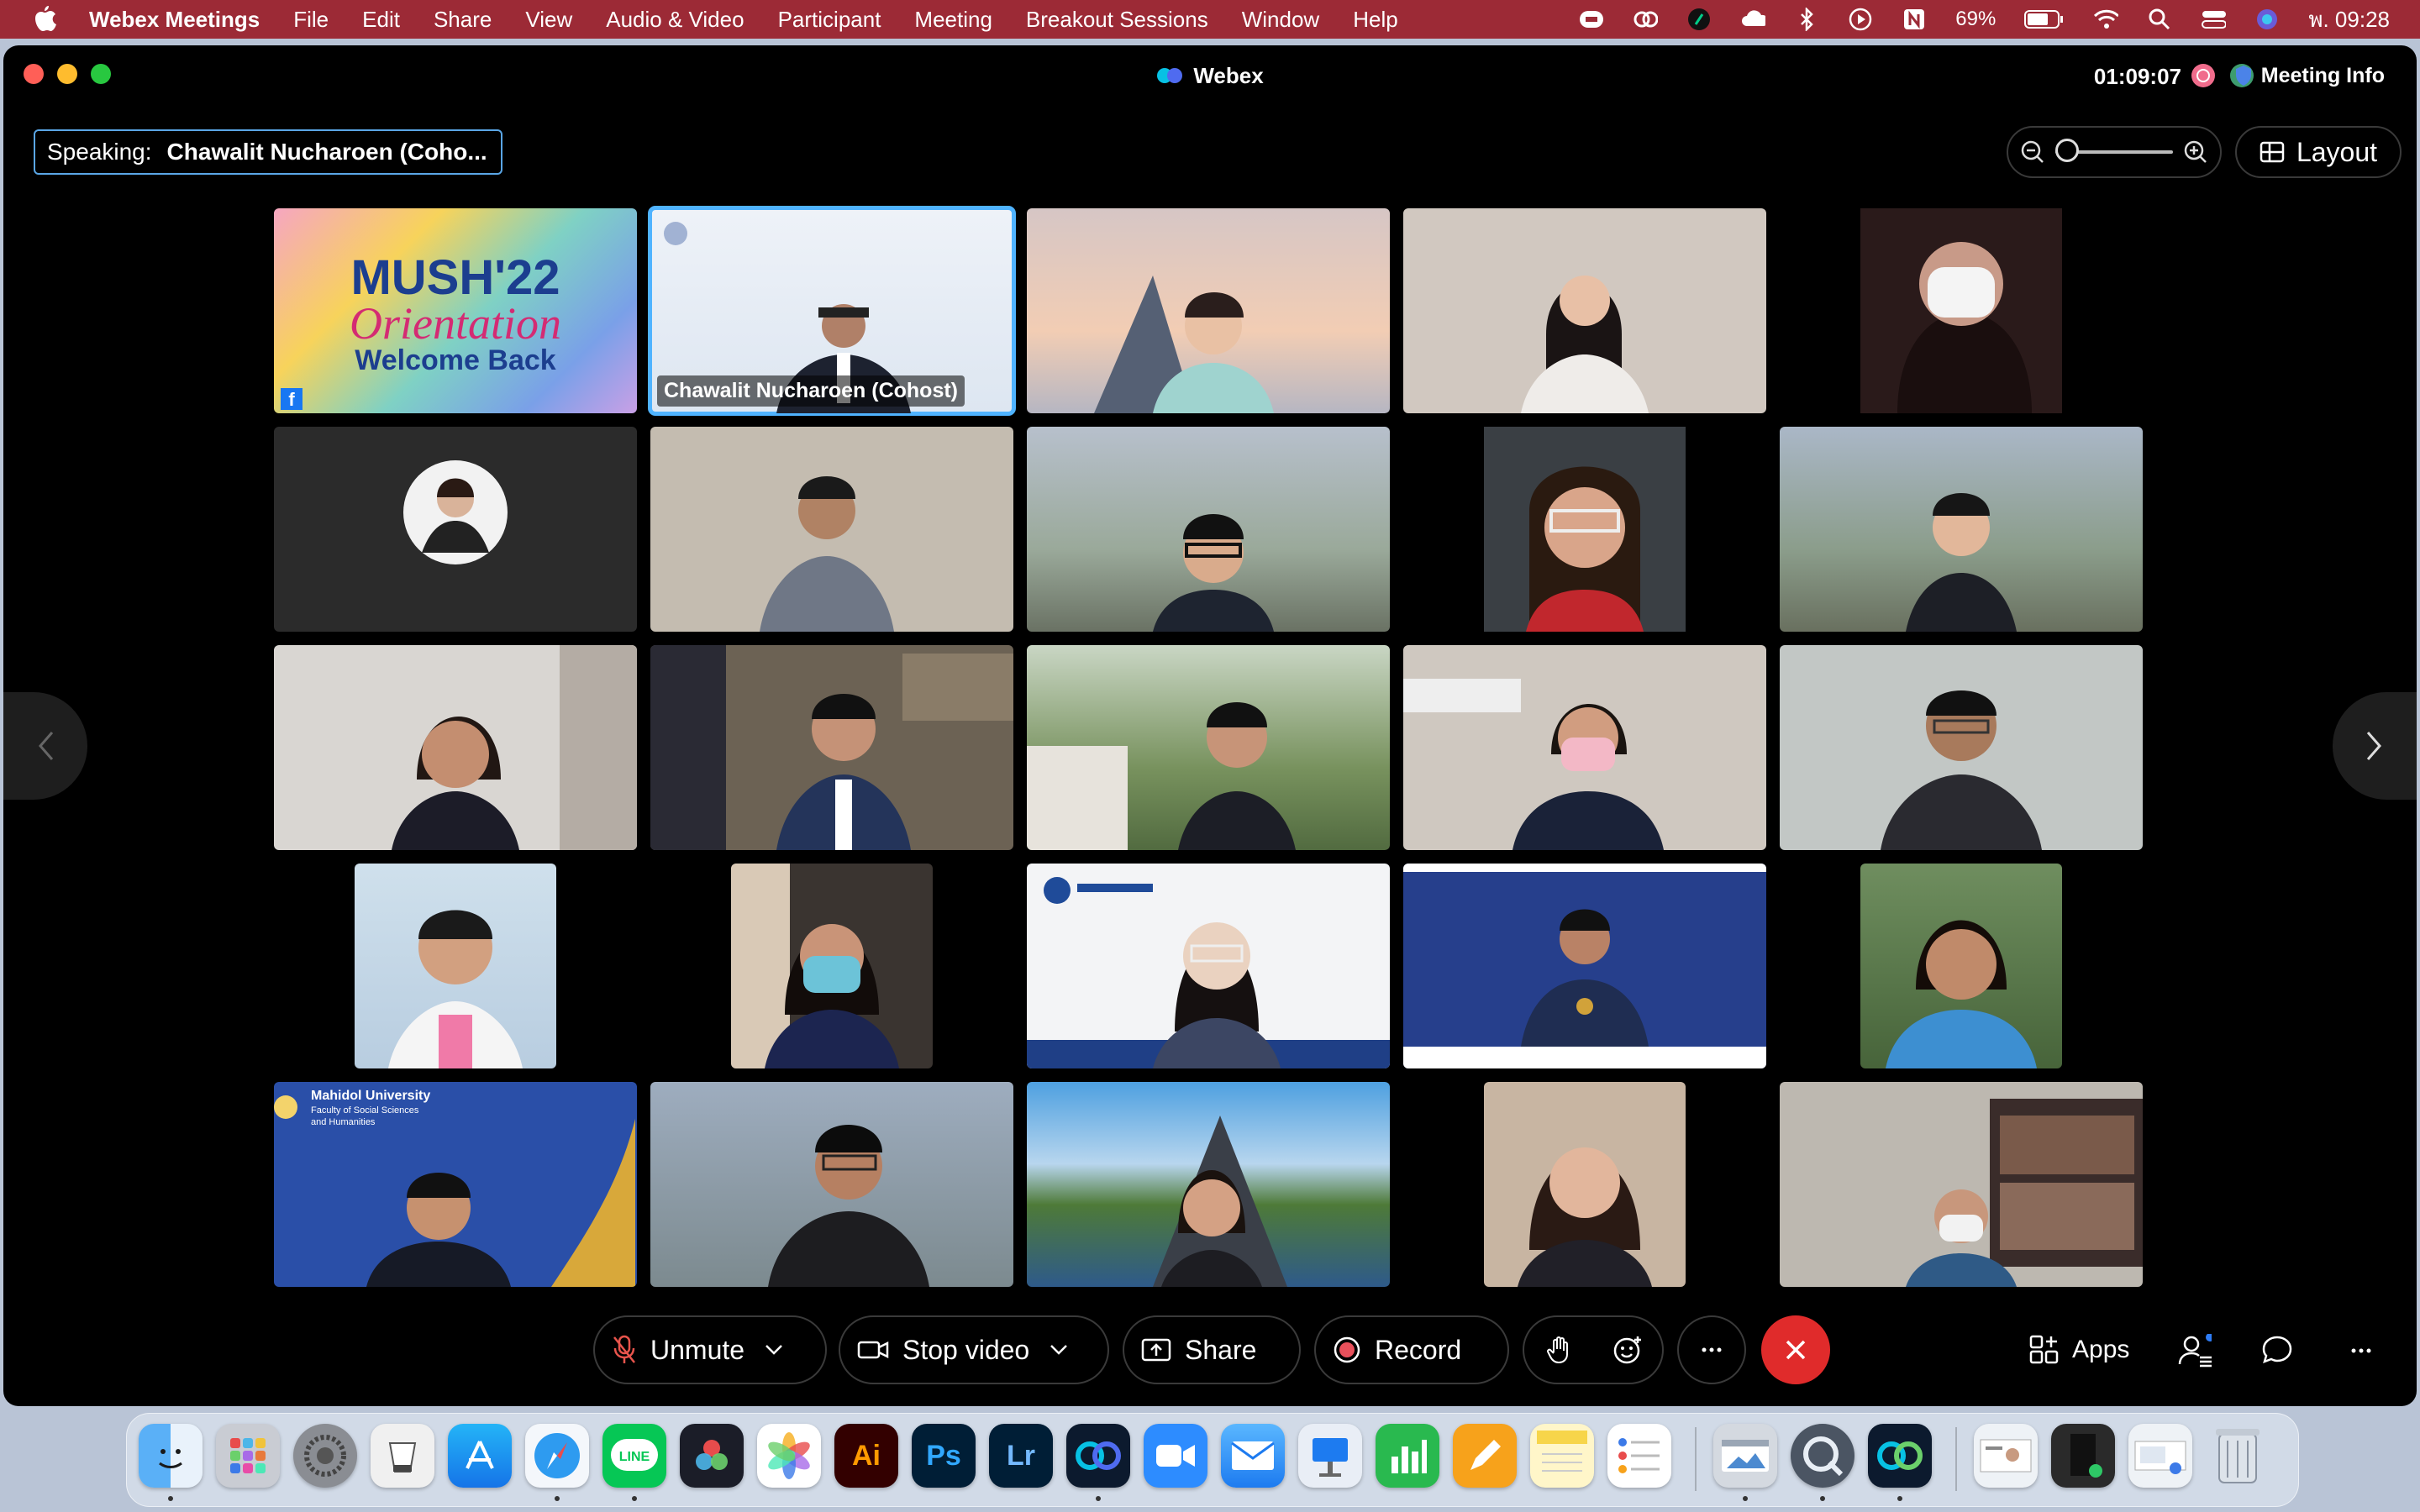 The width and height of the screenshot is (2420, 1512). What do you see at coordinates (953, 20) in the screenshot?
I see `menu-meeting: Meeting` at bounding box center [953, 20].